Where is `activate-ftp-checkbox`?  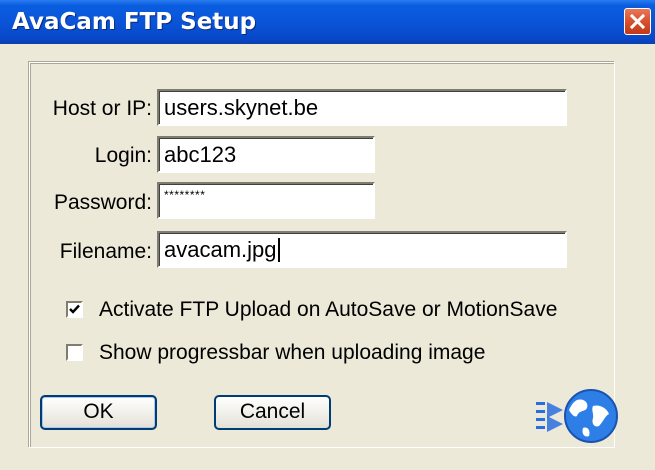
activate-ftp-checkbox is located at coordinates (74, 309).